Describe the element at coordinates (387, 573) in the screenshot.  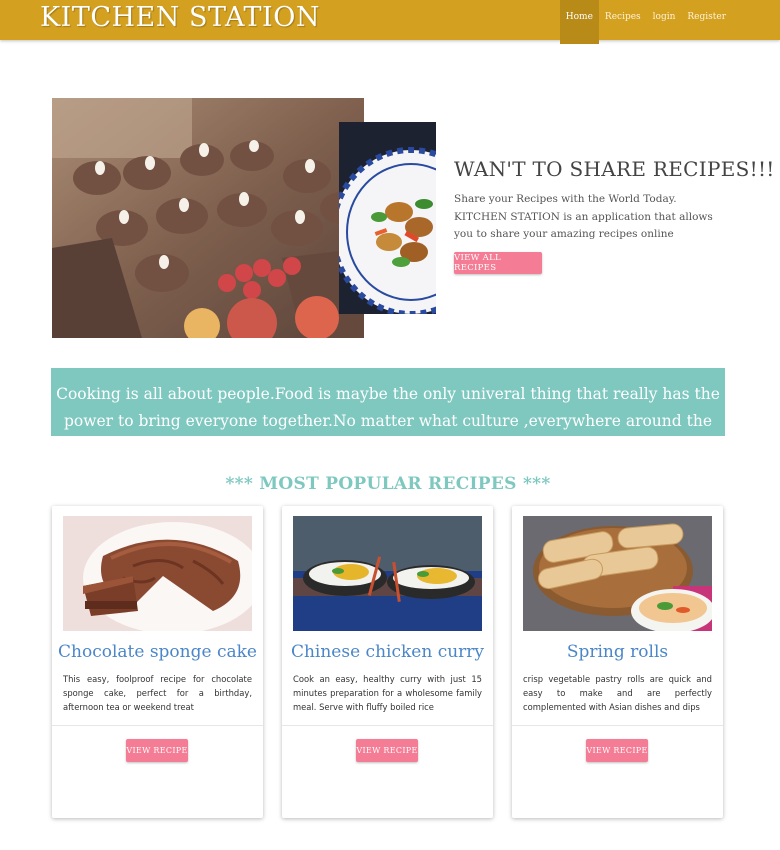
I see `chicken-curry-image` at that location.